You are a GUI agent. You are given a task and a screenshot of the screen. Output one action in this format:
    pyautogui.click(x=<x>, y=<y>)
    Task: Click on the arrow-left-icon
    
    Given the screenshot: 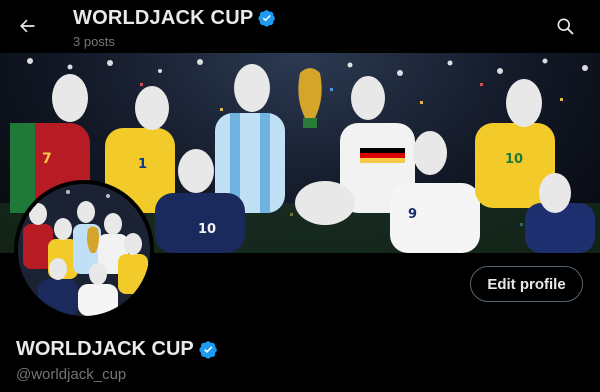 What is the action you would take?
    pyautogui.click(x=27, y=26)
    